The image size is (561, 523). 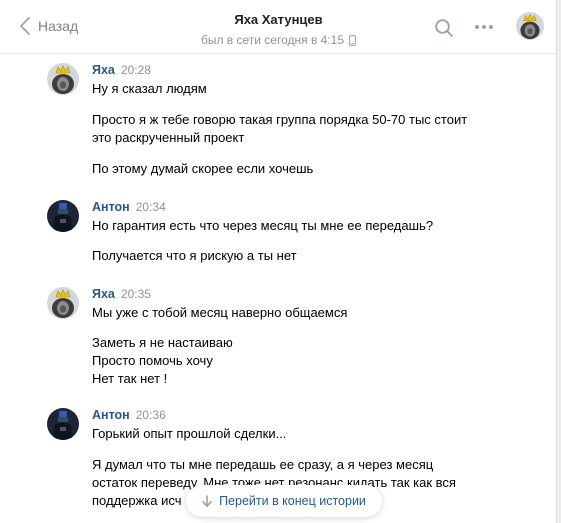 I want to click on peer-status: был в сети сегодня в 4:15, so click(x=278, y=40).